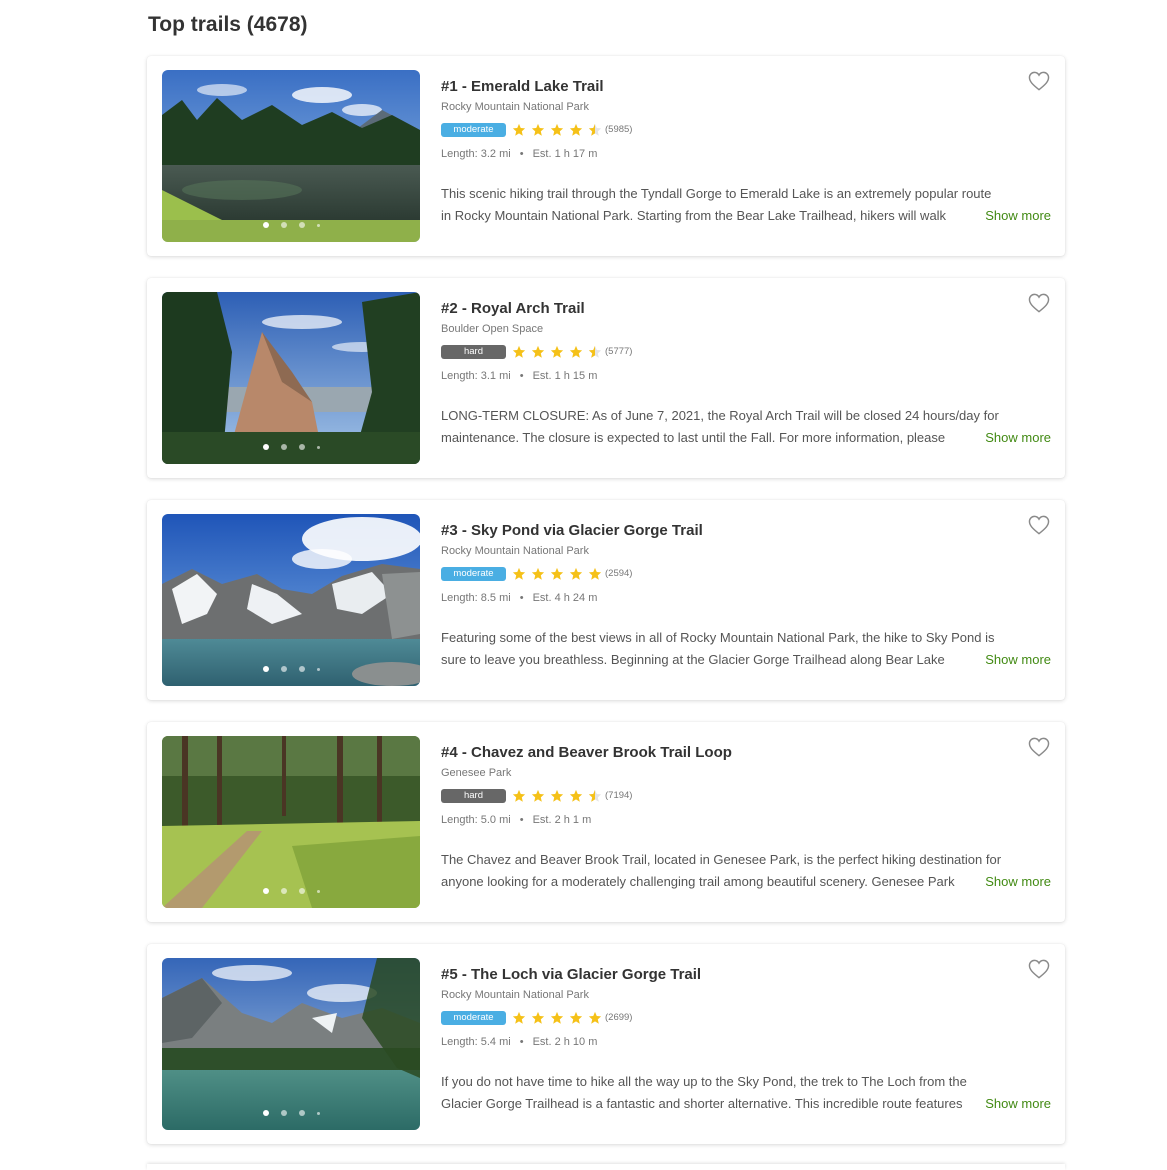 Image resolution: width=1167 pixels, height=1170 pixels. Describe the element at coordinates (586, 752) in the screenshot. I see `trail-title: #4 - Chavez and Beaver Brook Trail Loop` at that location.